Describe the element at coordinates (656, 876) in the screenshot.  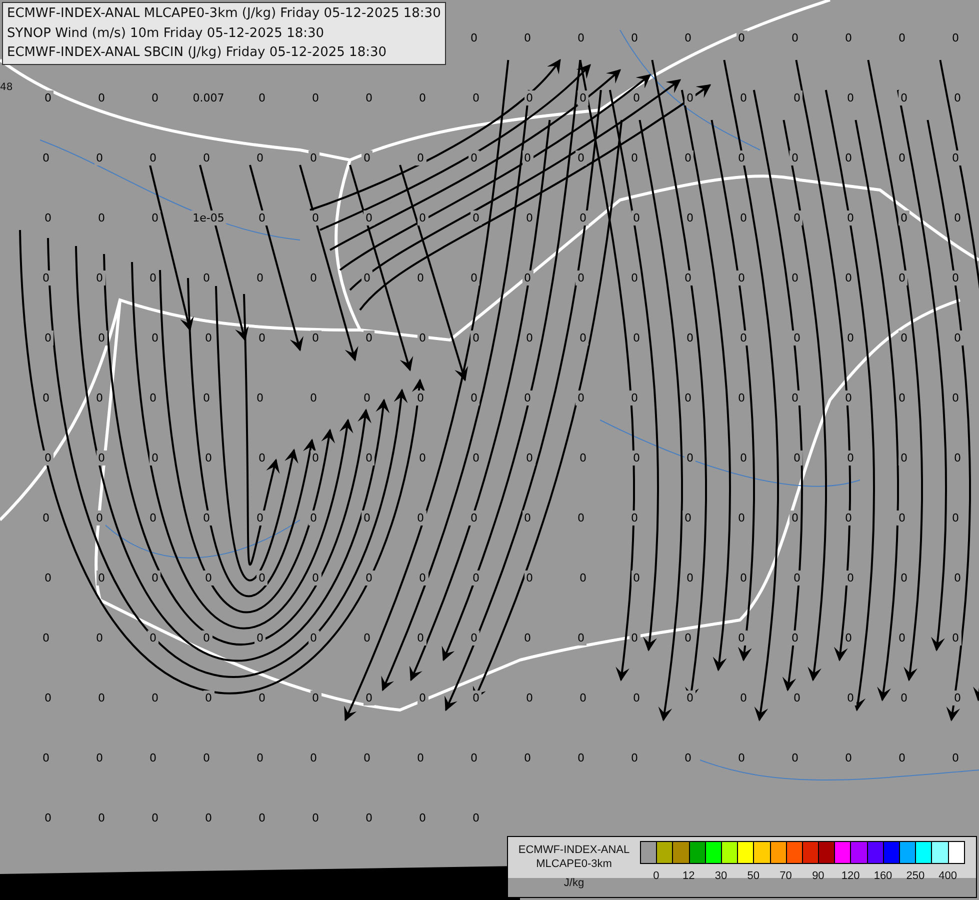
I see `scale-tick-label: 0` at that location.